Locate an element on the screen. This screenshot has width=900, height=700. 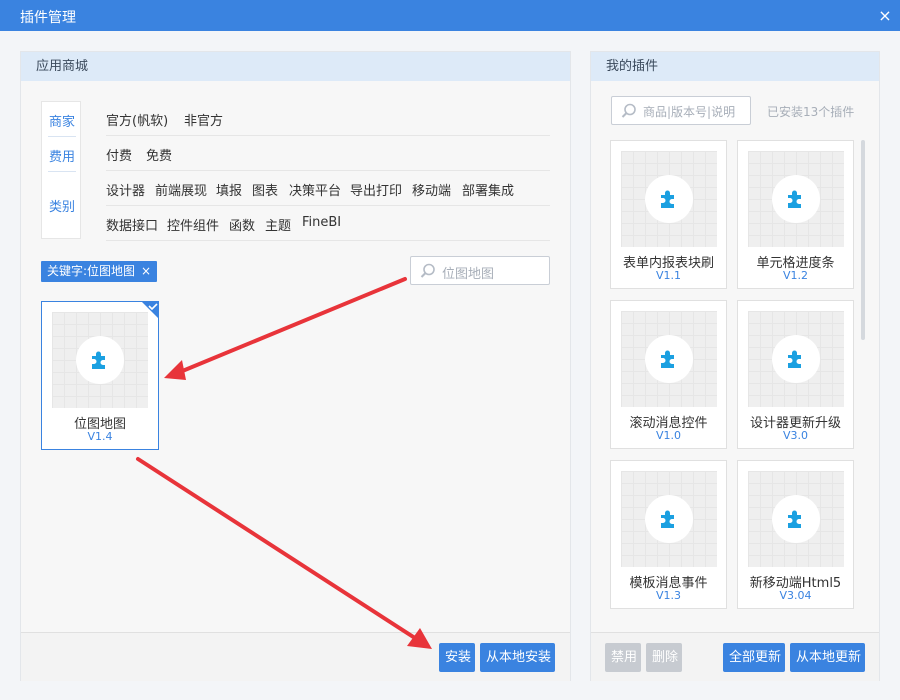
keyword-tag: 关键字:位图地图 × is located at coordinates (99, 271).